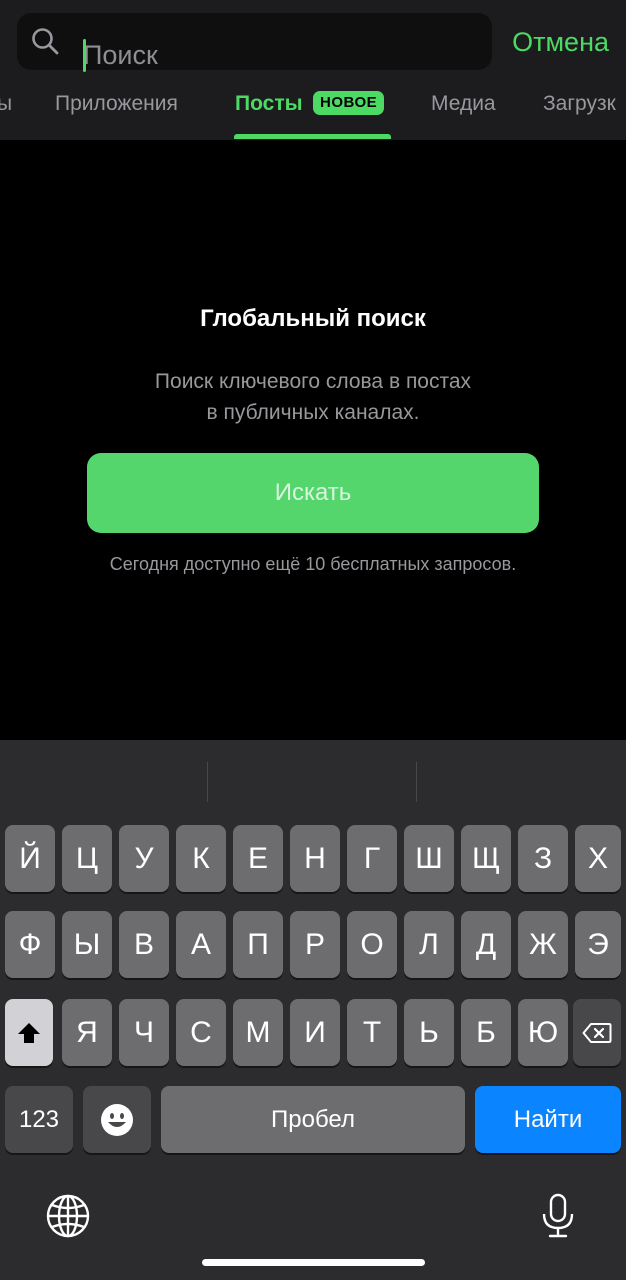 This screenshot has width=626, height=1280. What do you see at coordinates (372, 1032) in the screenshot?
I see `key: Т` at bounding box center [372, 1032].